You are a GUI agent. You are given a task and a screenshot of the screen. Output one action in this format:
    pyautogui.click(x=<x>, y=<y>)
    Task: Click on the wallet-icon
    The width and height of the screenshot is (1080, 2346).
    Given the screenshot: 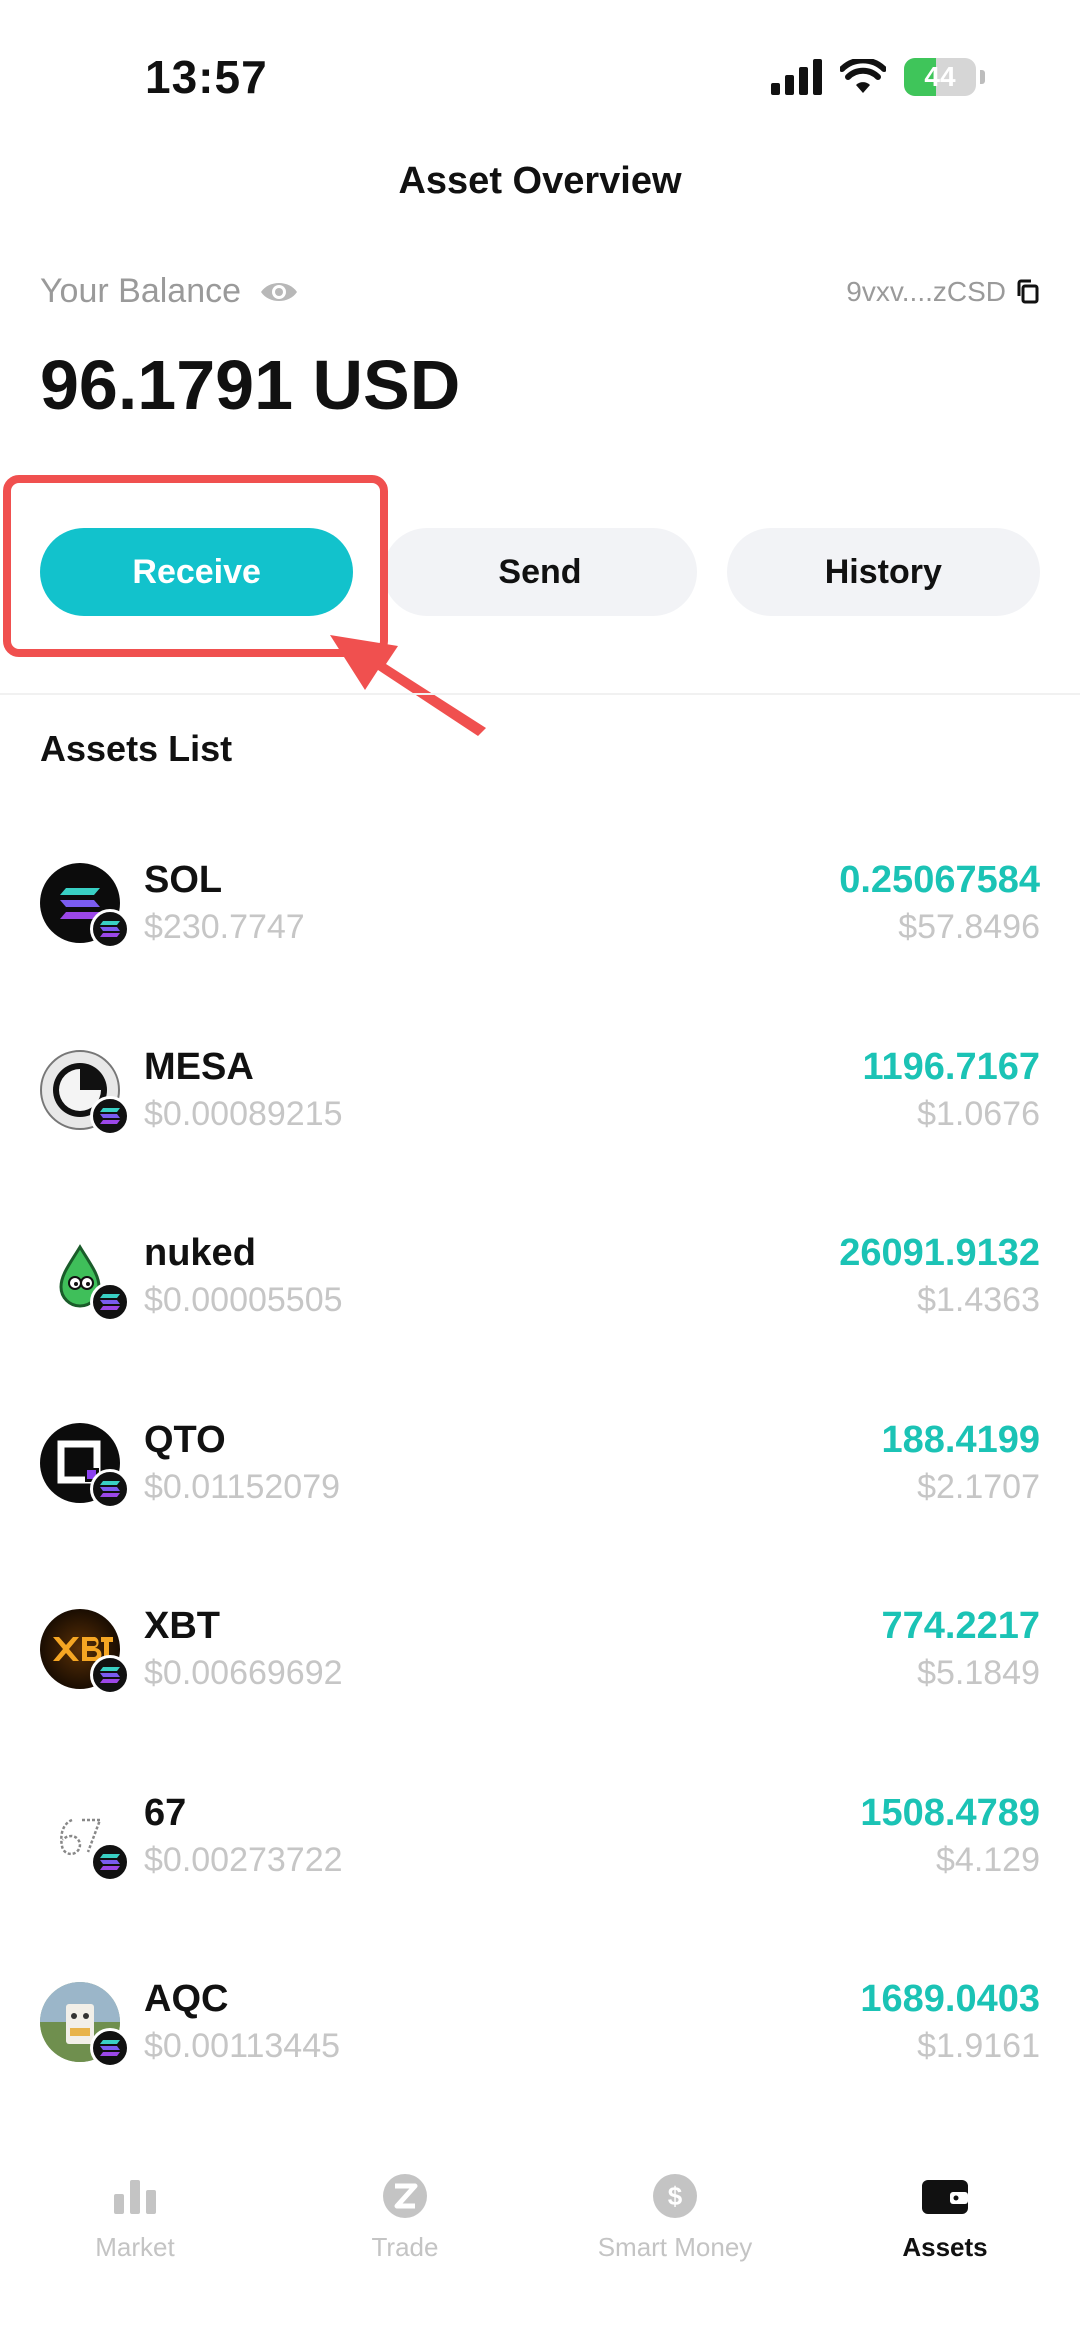 What is the action you would take?
    pyautogui.click(x=945, y=2196)
    